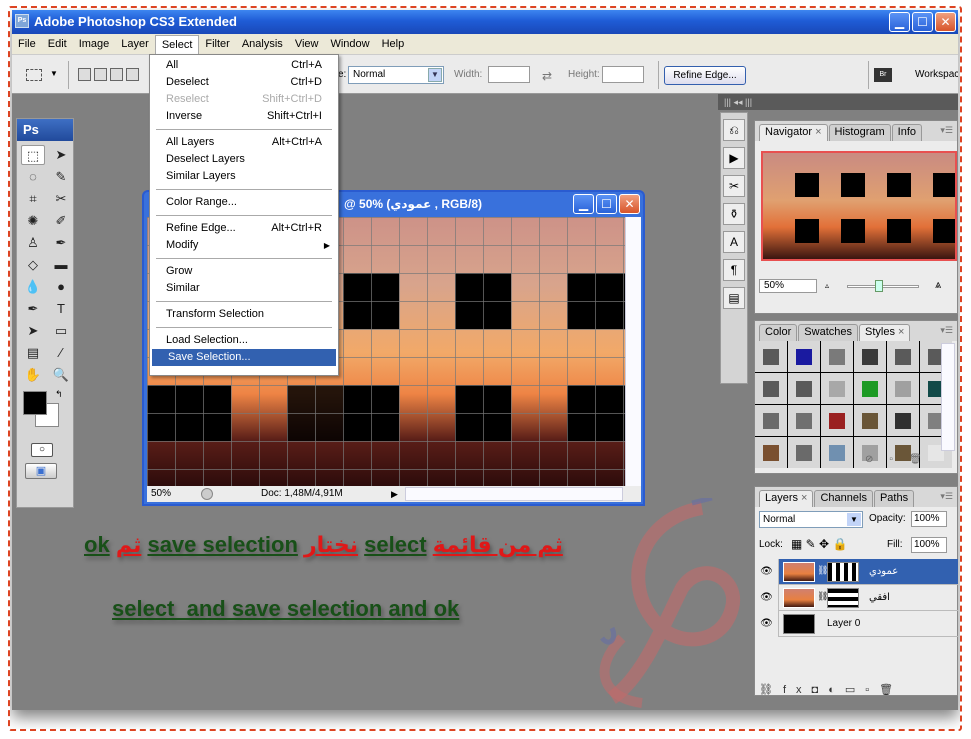 This screenshot has width=971, height=739. Describe the element at coordinates (877, 459) in the screenshot. I see `clear-style-icon: ⊘` at that location.